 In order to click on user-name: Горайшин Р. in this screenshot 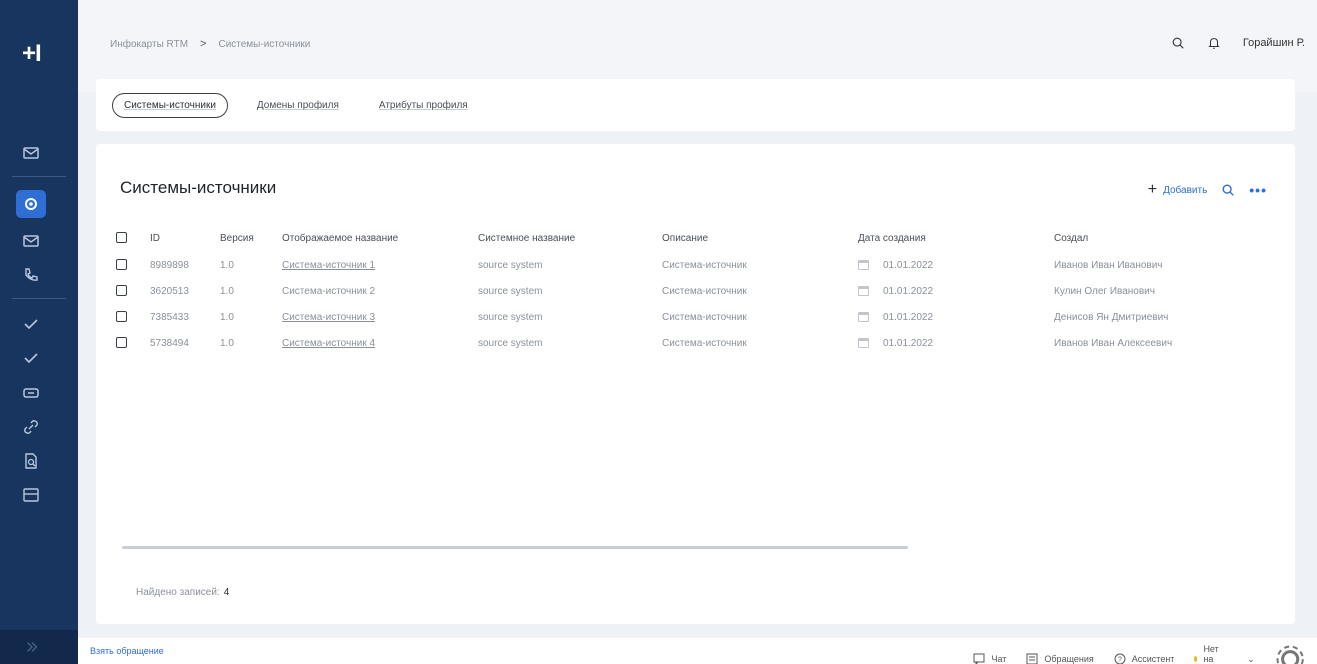, I will do `click(1274, 43)`.